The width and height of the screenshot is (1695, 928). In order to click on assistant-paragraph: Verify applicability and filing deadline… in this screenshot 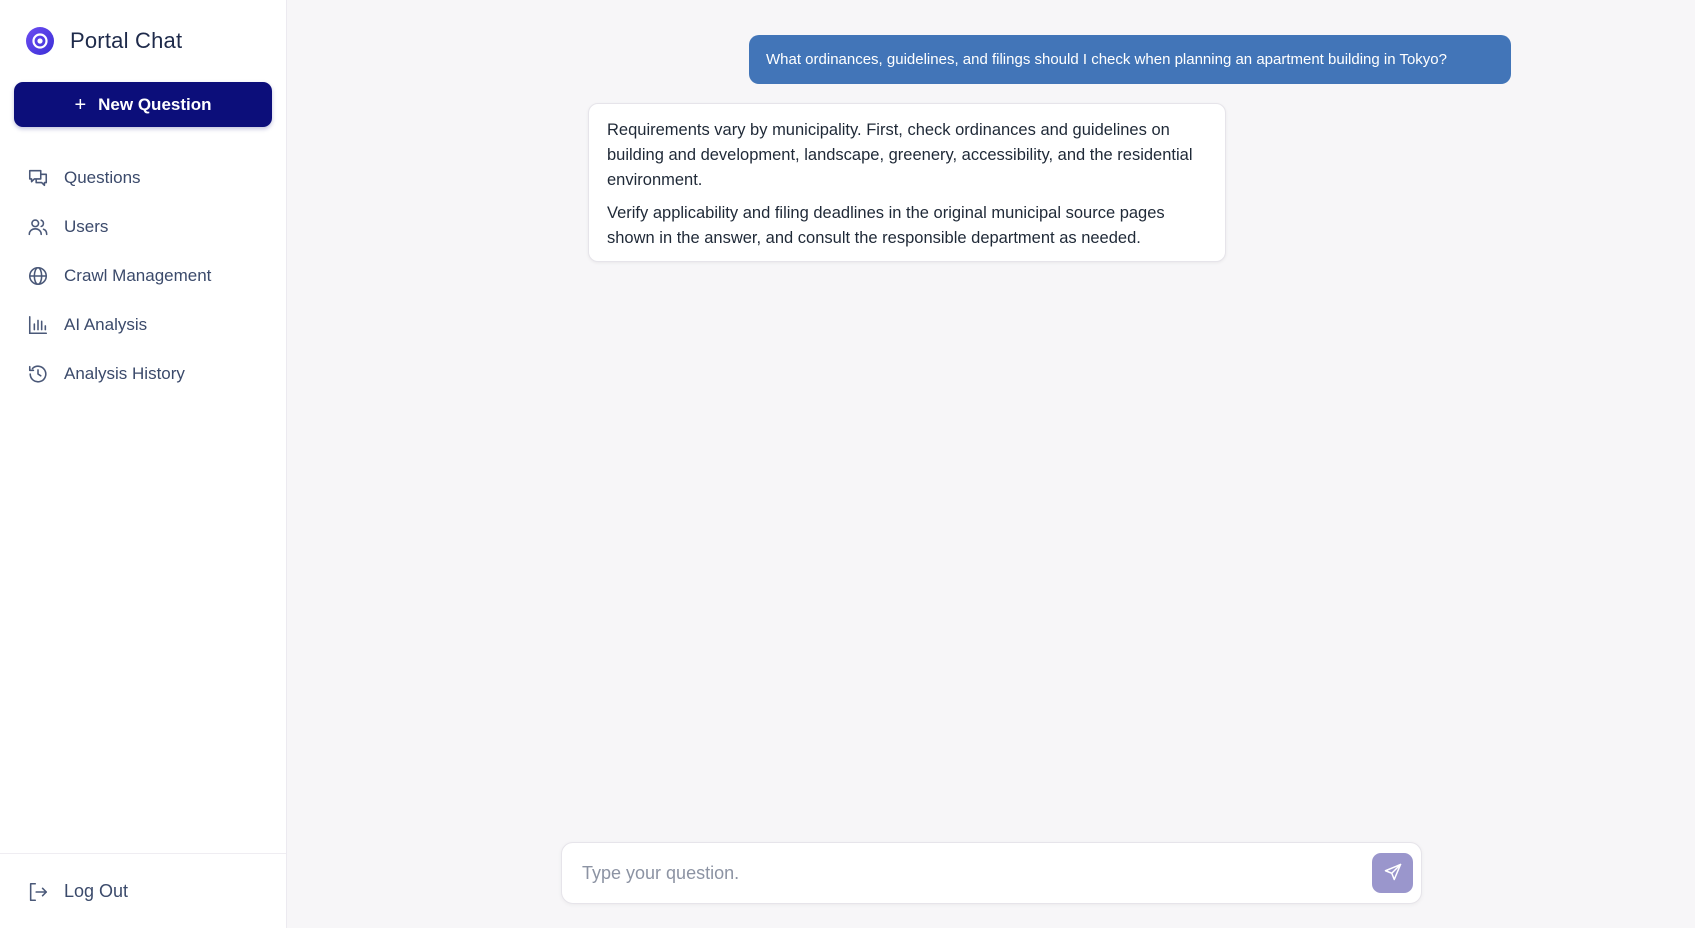, I will do `click(886, 225)`.